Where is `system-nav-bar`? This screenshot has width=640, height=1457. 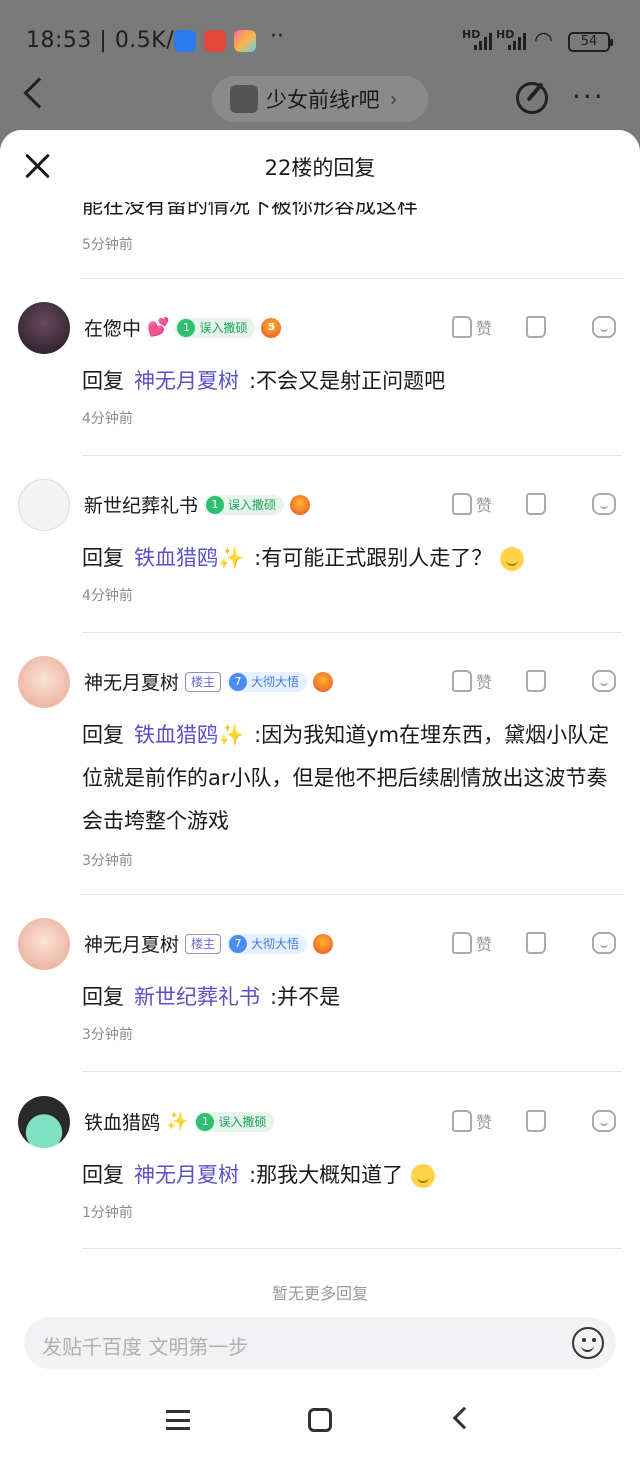 system-nav-bar is located at coordinates (320, 1418).